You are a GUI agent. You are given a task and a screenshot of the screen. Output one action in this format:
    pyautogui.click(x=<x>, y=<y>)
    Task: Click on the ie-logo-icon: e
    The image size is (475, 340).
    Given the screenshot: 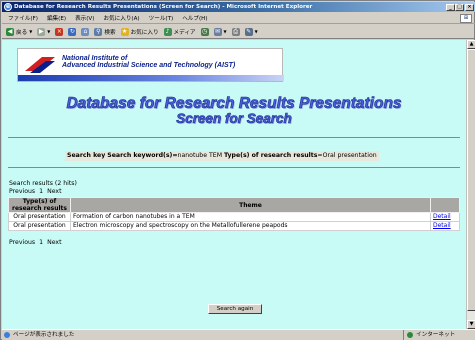 What is the action you would take?
    pyautogui.click(x=8, y=7)
    